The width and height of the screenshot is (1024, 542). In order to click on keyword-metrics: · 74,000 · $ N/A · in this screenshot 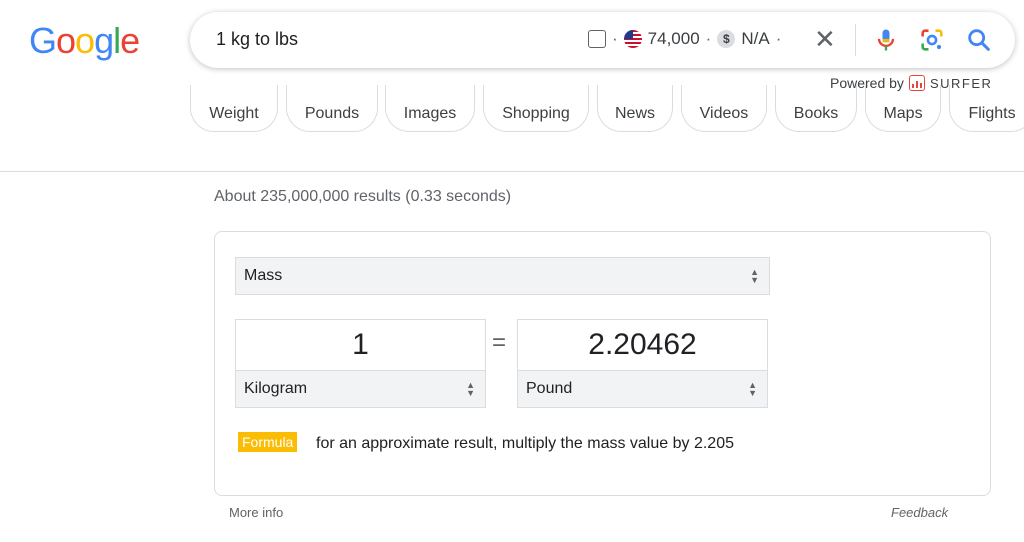, I will do `click(684, 39)`.